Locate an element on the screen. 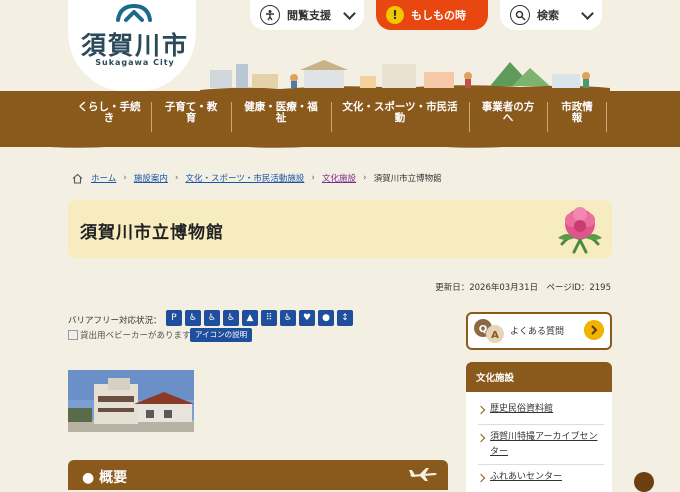  nav-label-line2: へ is located at coordinates (508, 118).